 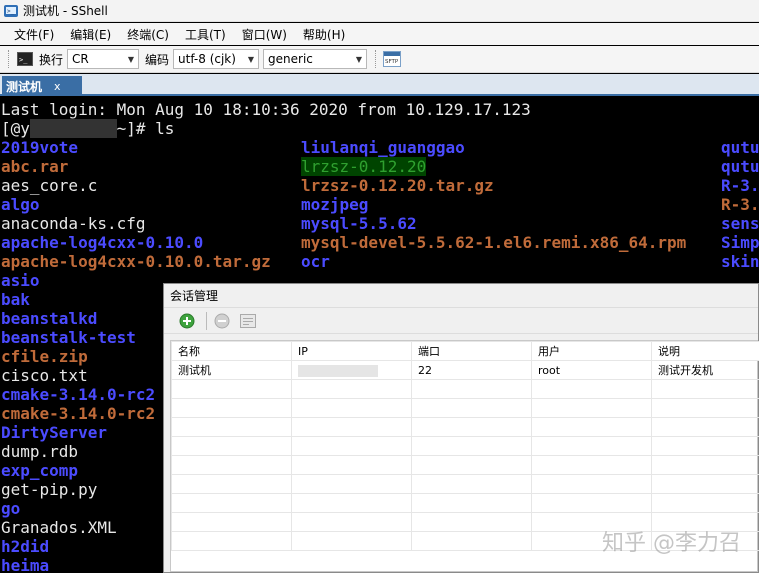 What do you see at coordinates (24, 86) in the screenshot?
I see `tab-label: 测试机` at bounding box center [24, 86].